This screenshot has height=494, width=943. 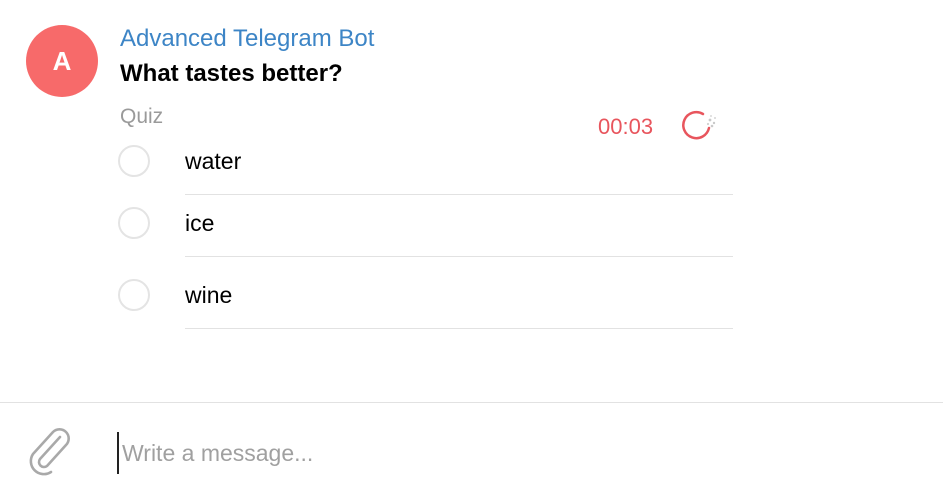 I want to click on countdown-icon, so click(x=699, y=125).